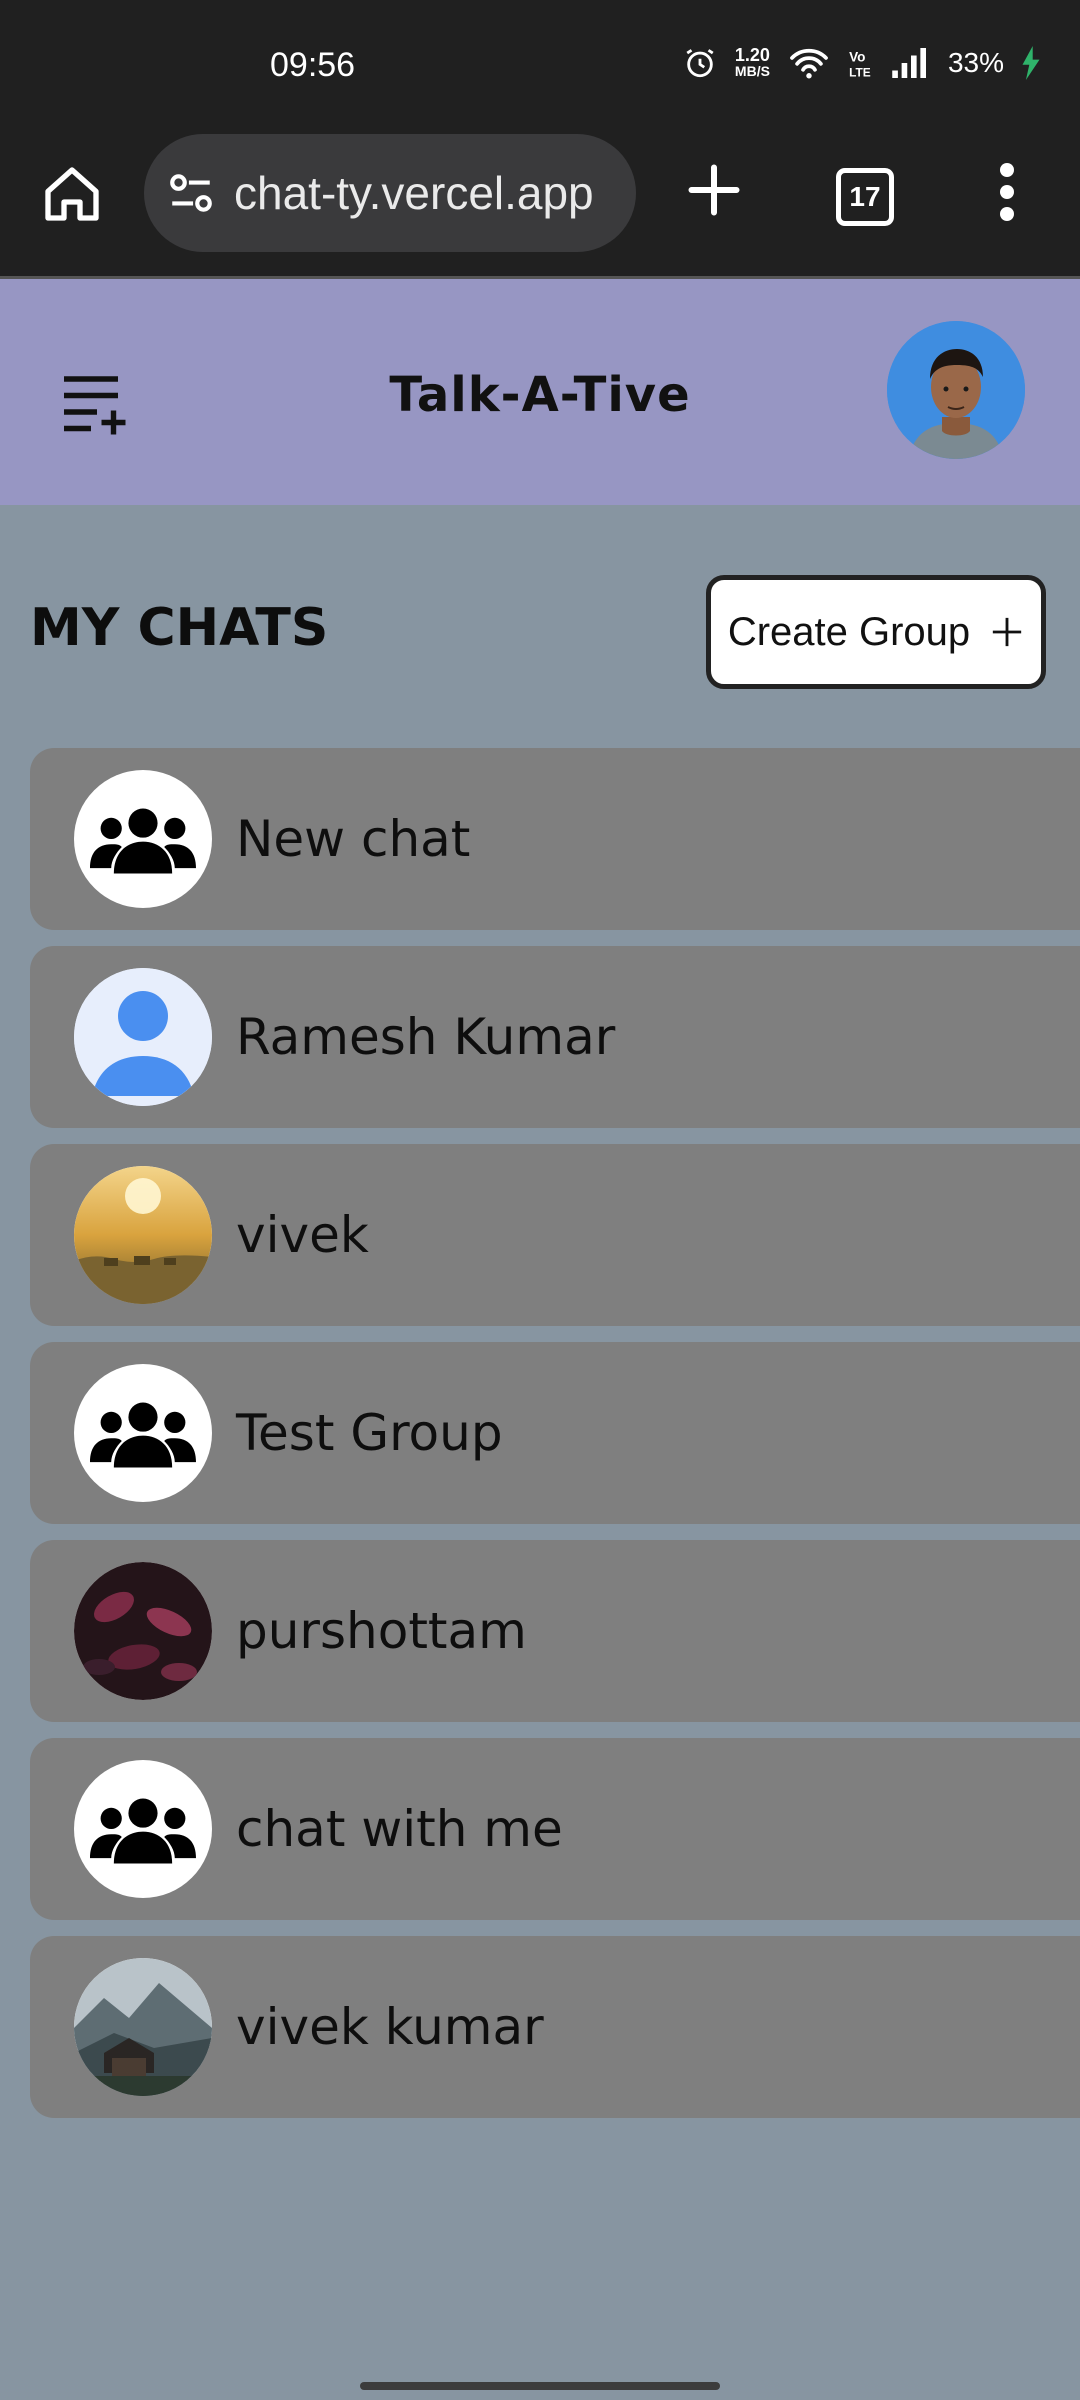 The width and height of the screenshot is (1080, 2400). What do you see at coordinates (555, 1631) in the screenshot?
I see `chat-item-purshottam: purshottam` at bounding box center [555, 1631].